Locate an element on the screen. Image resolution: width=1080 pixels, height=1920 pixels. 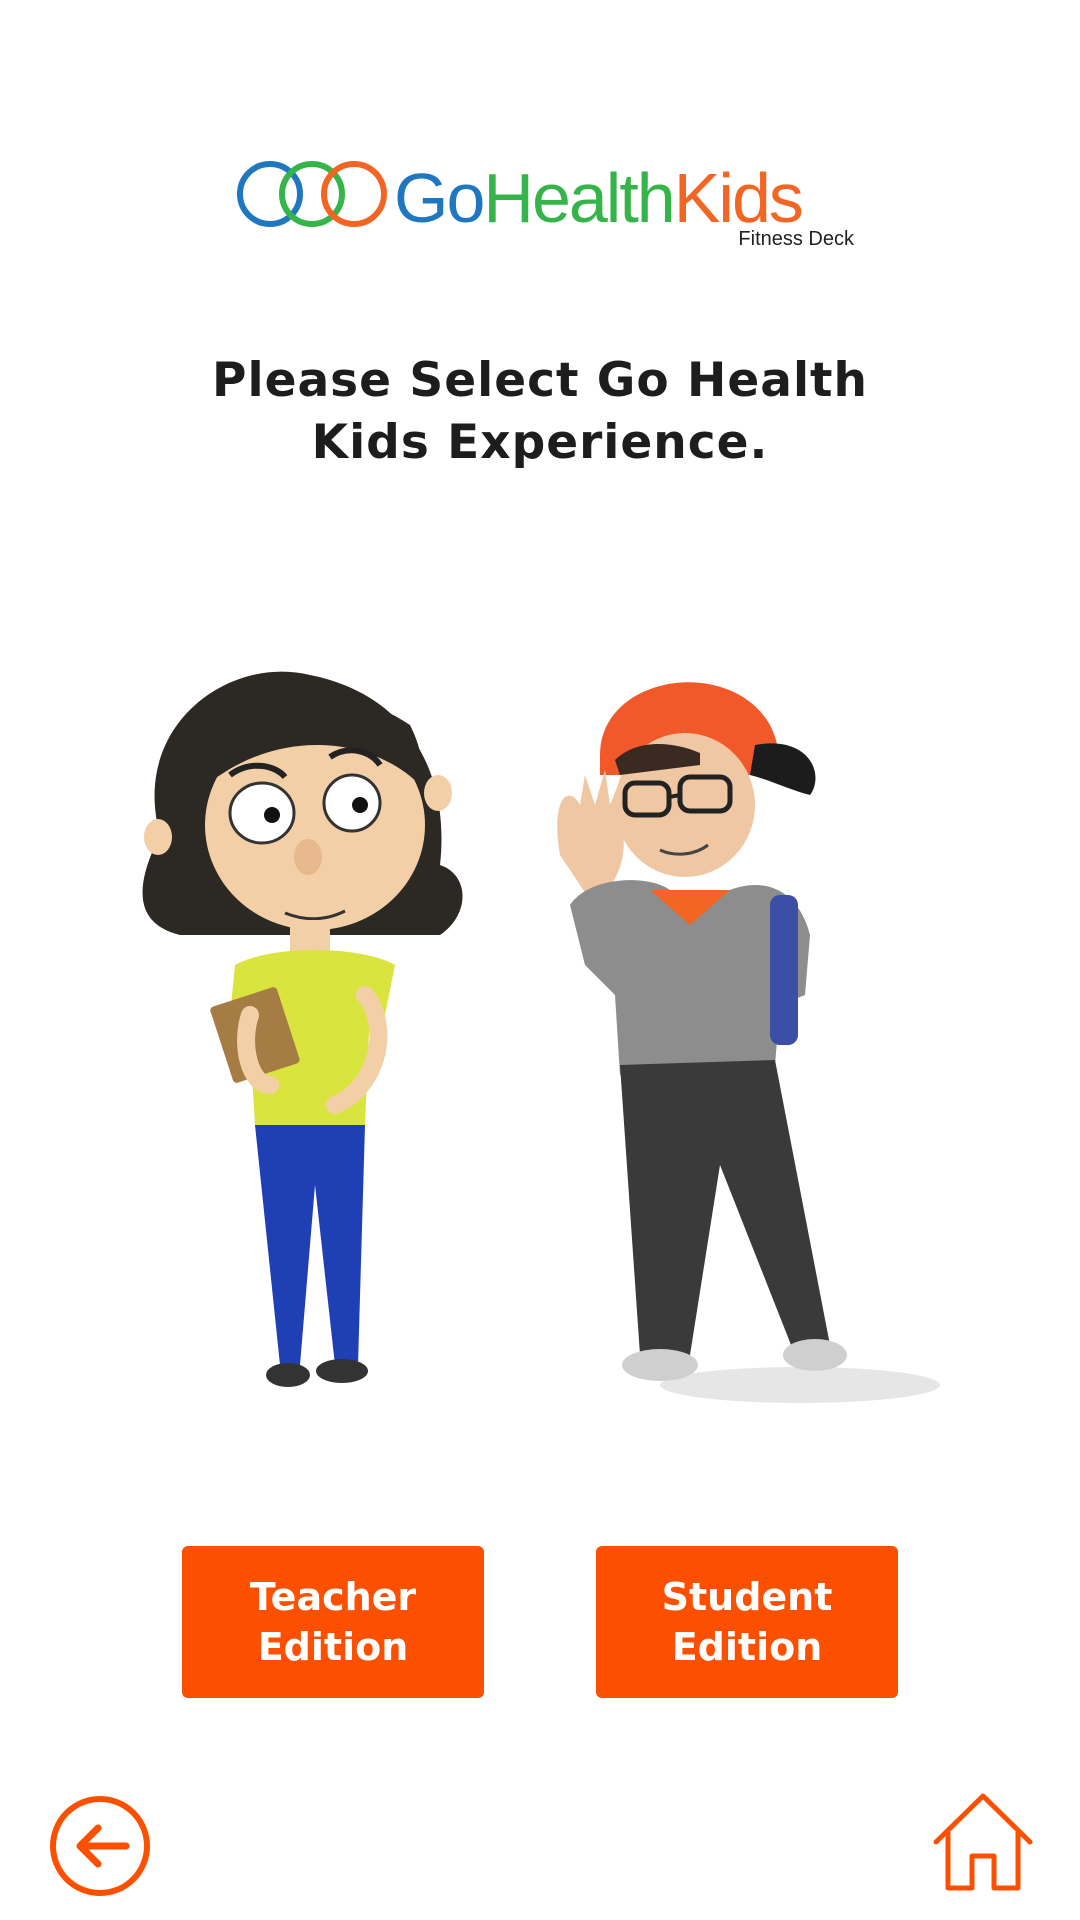
logo-word-go: Go is located at coordinates (439, 198).